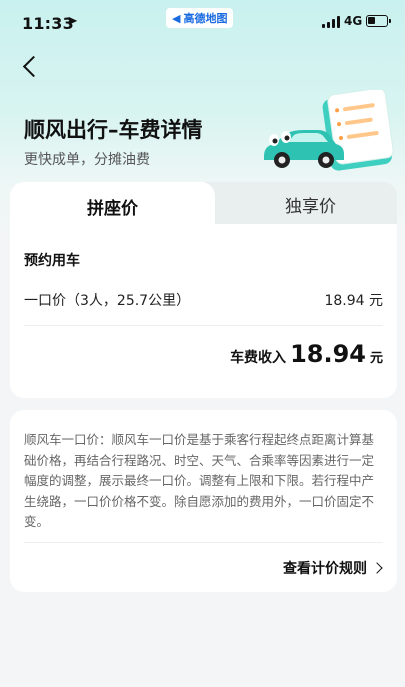 Image resolution: width=405 pixels, height=687 pixels. What do you see at coordinates (332, 22) in the screenshot?
I see `signal-icon` at bounding box center [332, 22].